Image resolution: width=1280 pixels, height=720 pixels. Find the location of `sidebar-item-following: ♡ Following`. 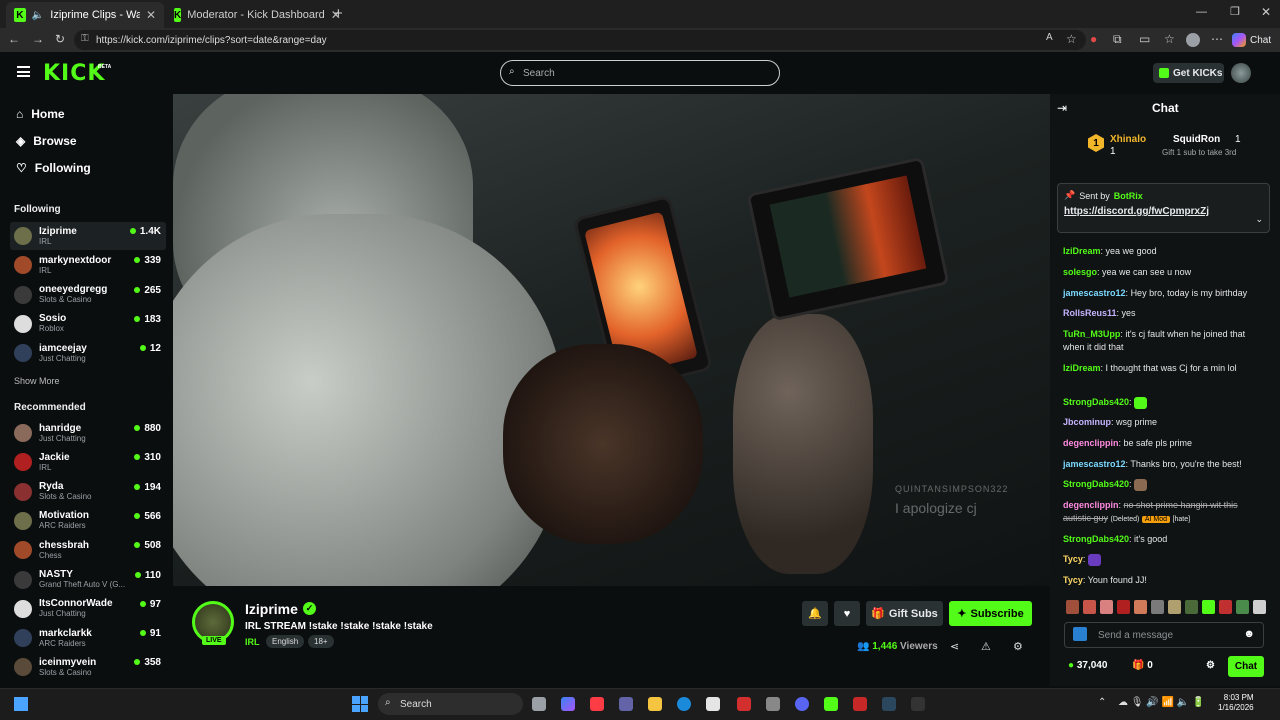

sidebar-item-following: ♡ Following is located at coordinates (53, 168).